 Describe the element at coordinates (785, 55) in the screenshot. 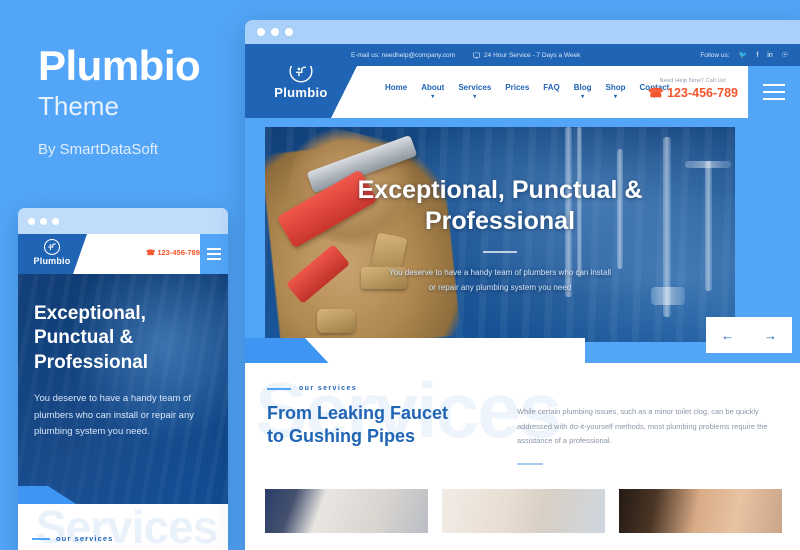

I see `skype-icon: ☉` at that location.